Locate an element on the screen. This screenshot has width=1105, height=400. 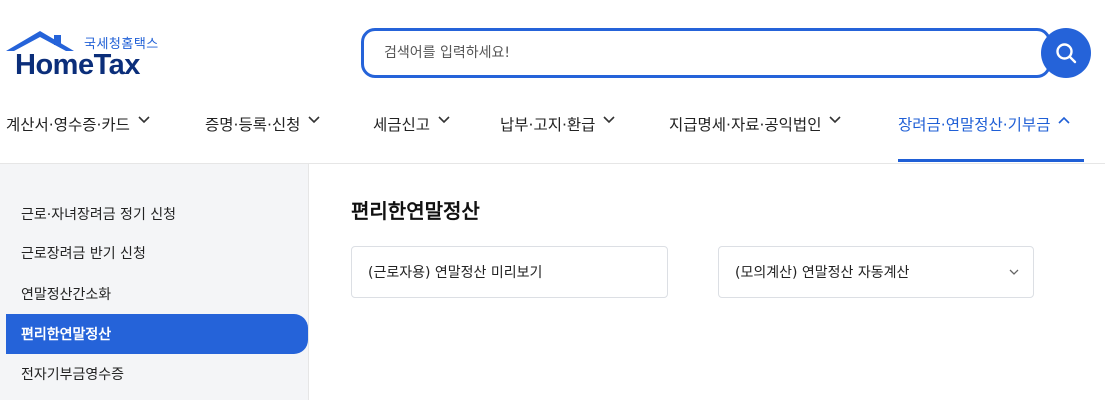
search-icon is located at coordinates (1066, 53).